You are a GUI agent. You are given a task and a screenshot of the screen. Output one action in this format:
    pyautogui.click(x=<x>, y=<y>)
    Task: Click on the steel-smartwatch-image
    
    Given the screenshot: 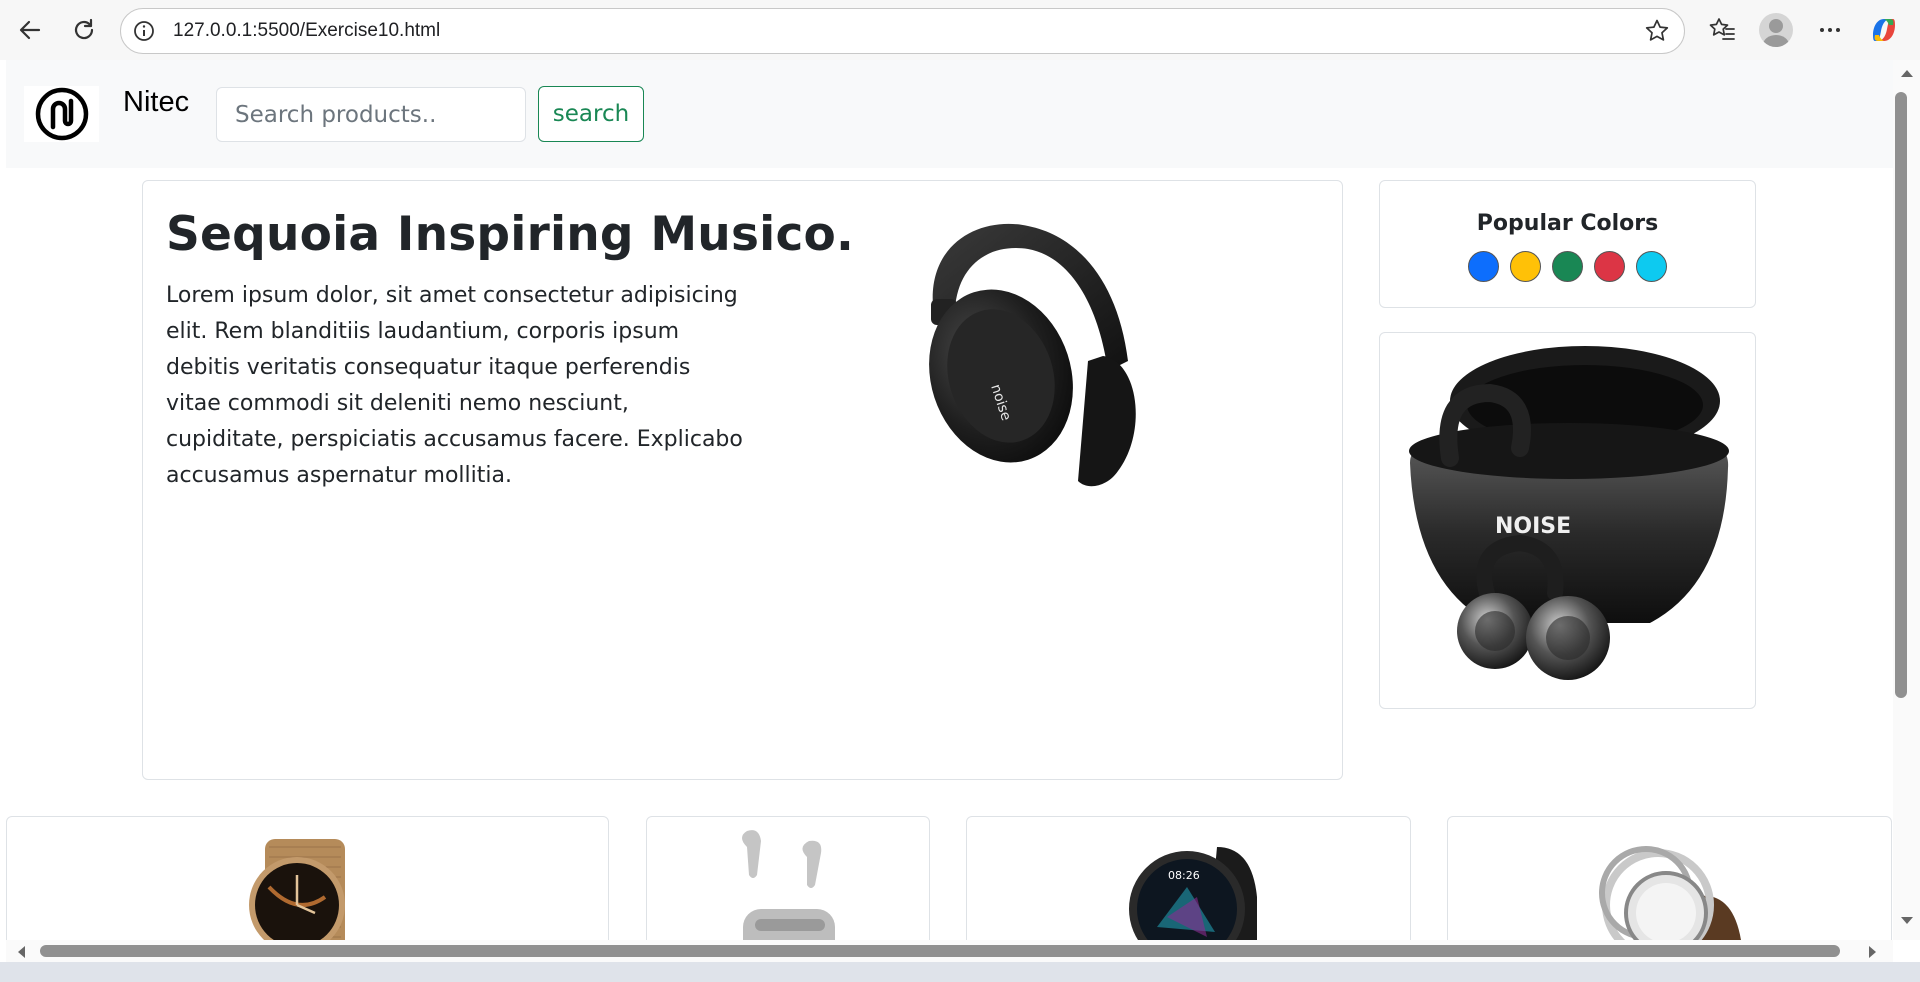 What is the action you would take?
    pyautogui.click(x=1670, y=893)
    